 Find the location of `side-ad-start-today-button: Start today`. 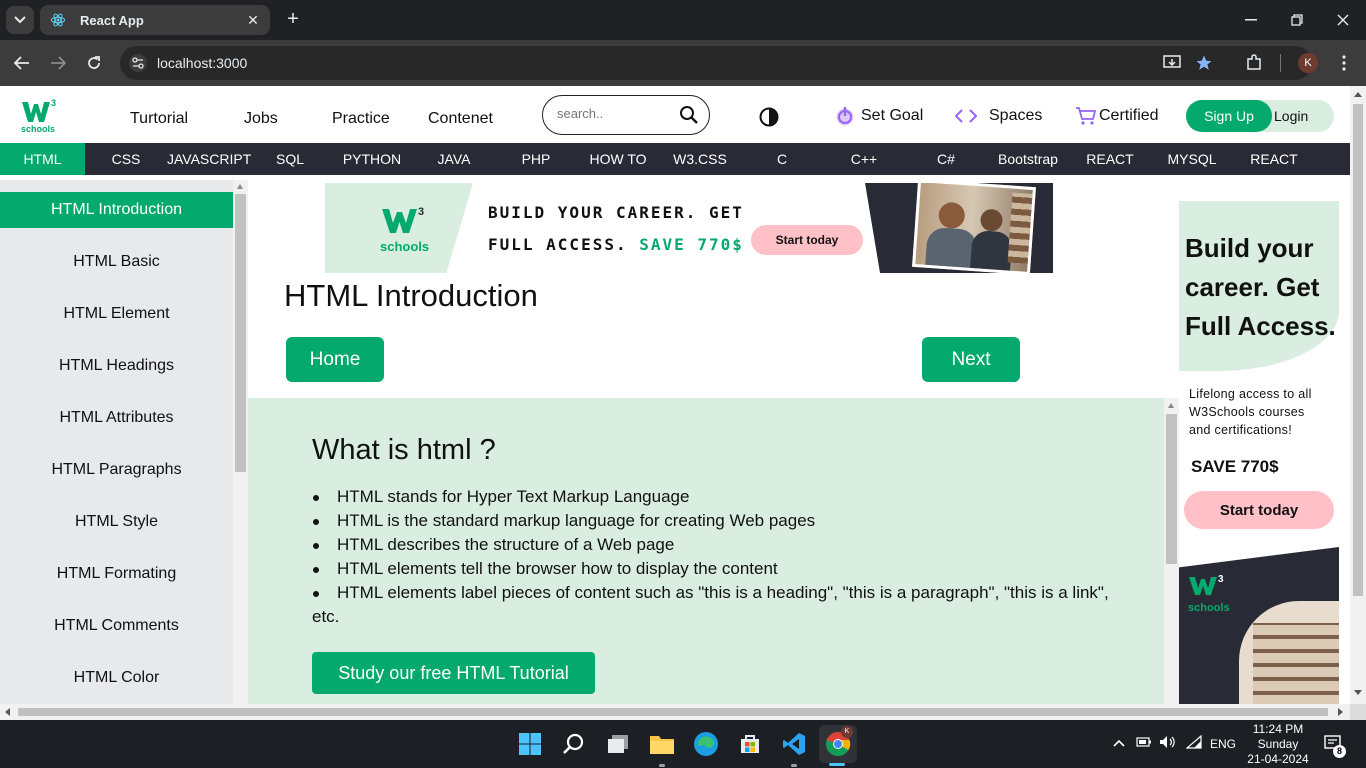

side-ad-start-today-button: Start today is located at coordinates (1259, 510).